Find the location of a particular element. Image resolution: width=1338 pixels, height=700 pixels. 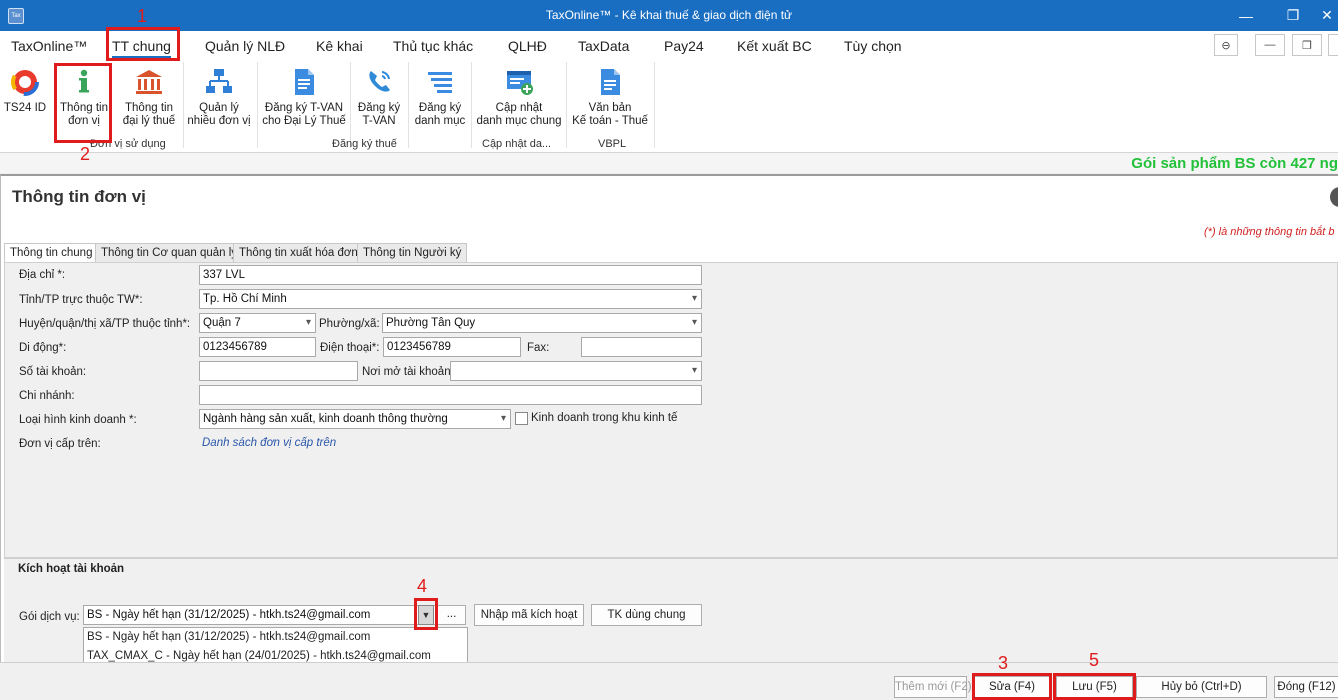

ribbon-label: Thông tin đại lý thuế is located at coordinates (149, 114).